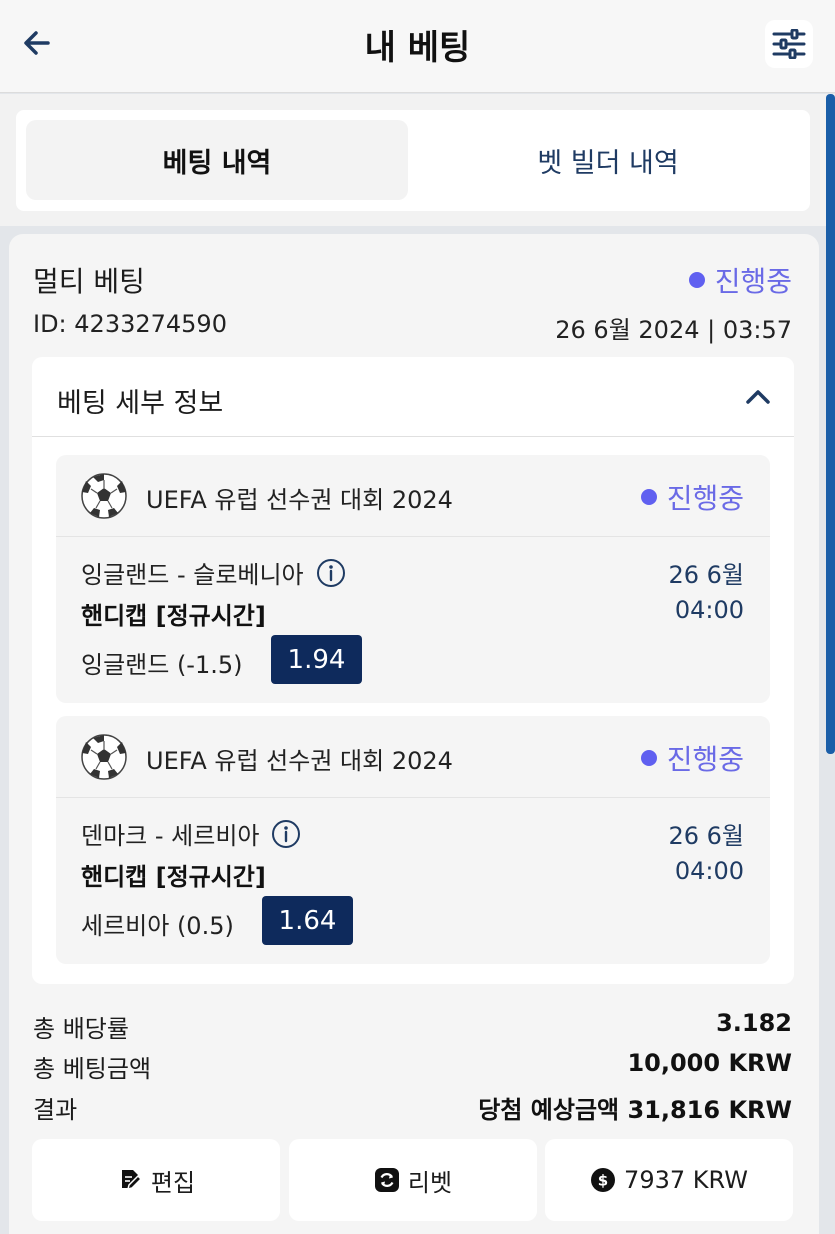 This screenshot has width=835, height=1234. I want to click on edit-button: 편집, so click(156, 1180).